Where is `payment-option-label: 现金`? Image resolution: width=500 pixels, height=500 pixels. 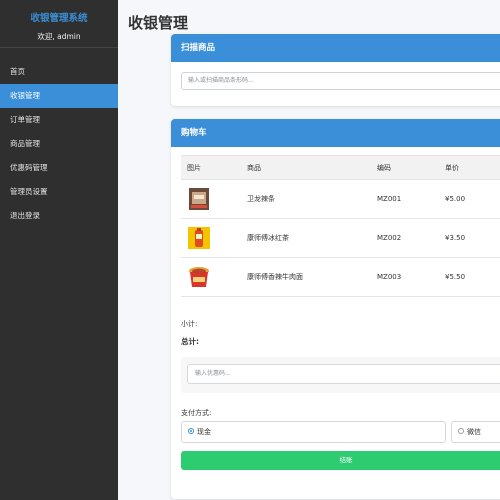
payment-option-label: 现金 is located at coordinates (204, 432).